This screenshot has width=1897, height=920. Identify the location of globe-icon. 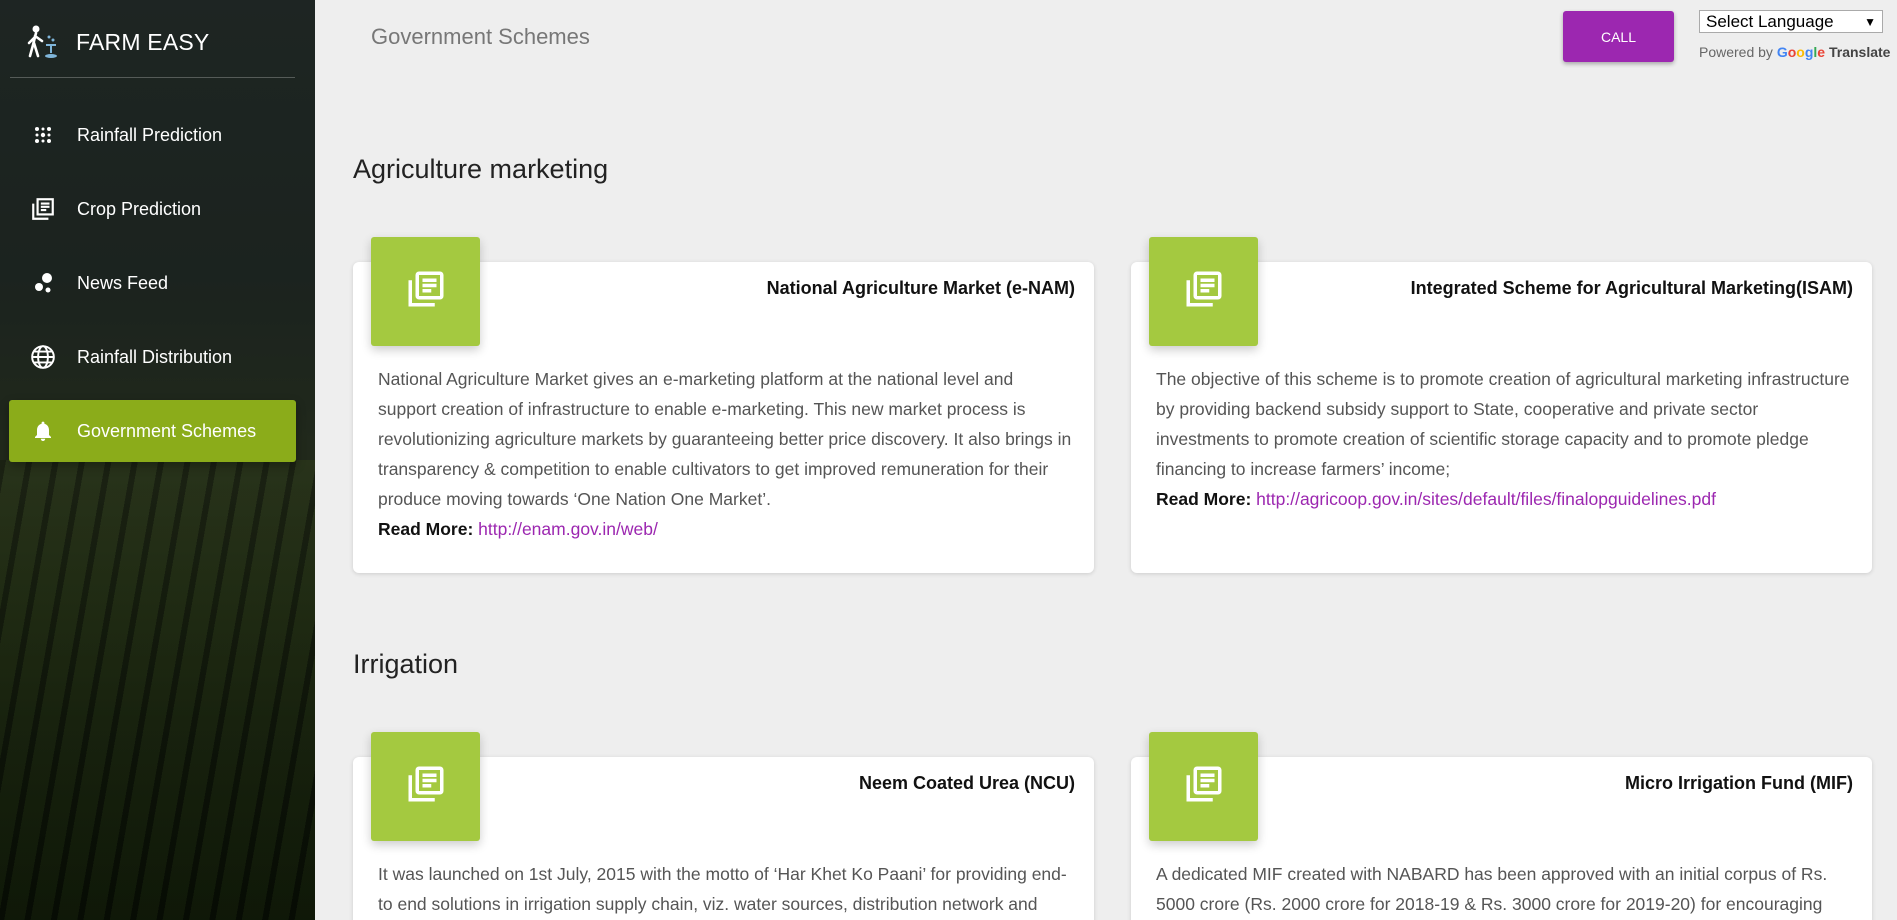
(43, 357).